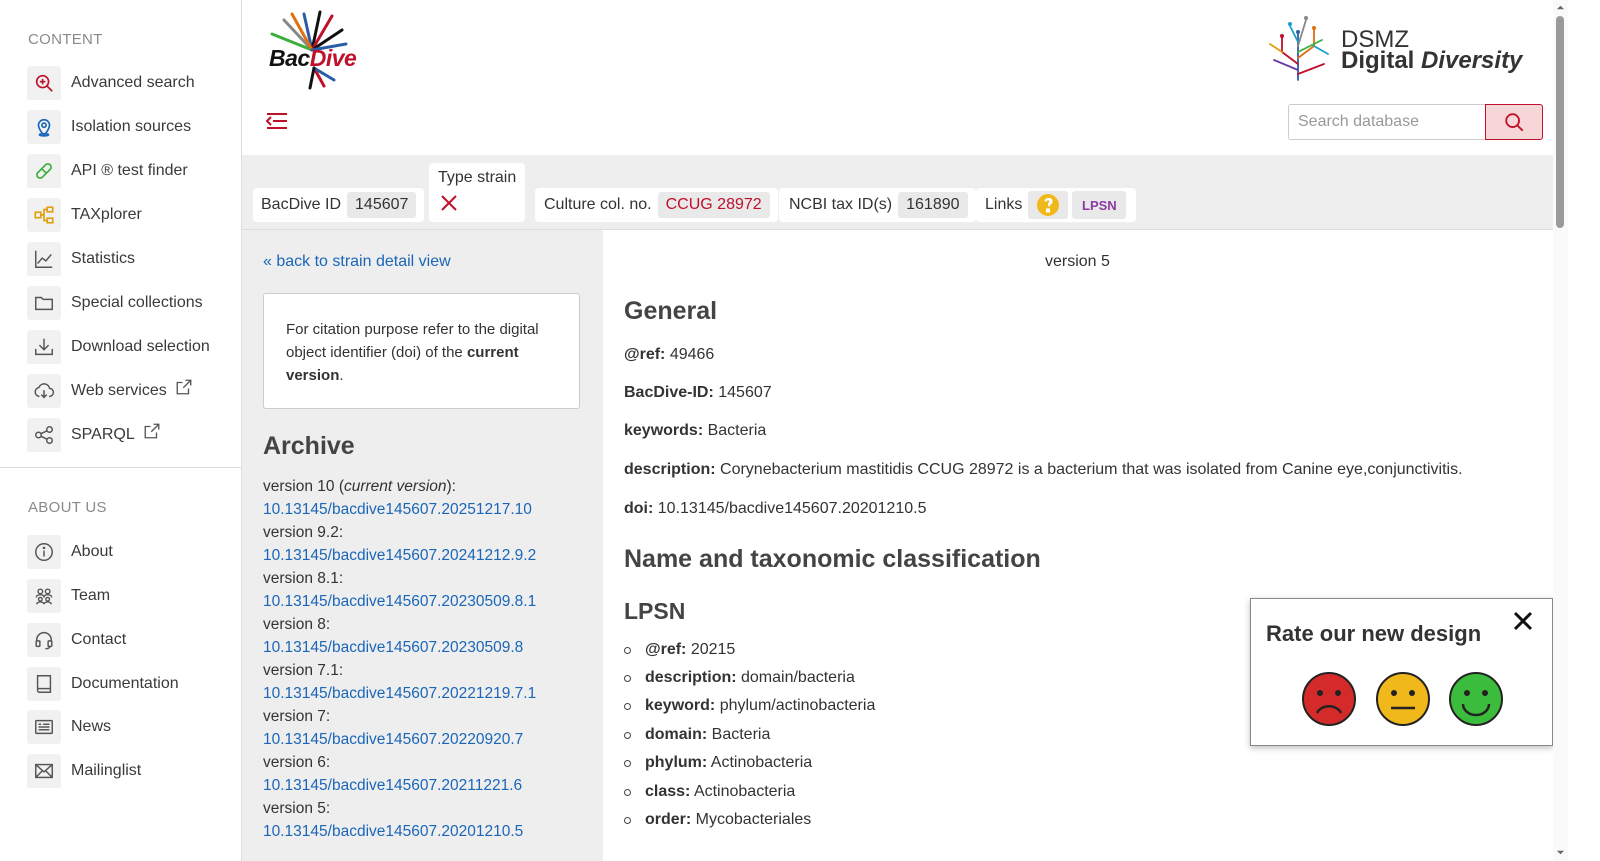 This screenshot has height=861, width=1600. Describe the element at coordinates (140, 346) in the screenshot. I see `sidebar-item-label: Download selection` at that location.